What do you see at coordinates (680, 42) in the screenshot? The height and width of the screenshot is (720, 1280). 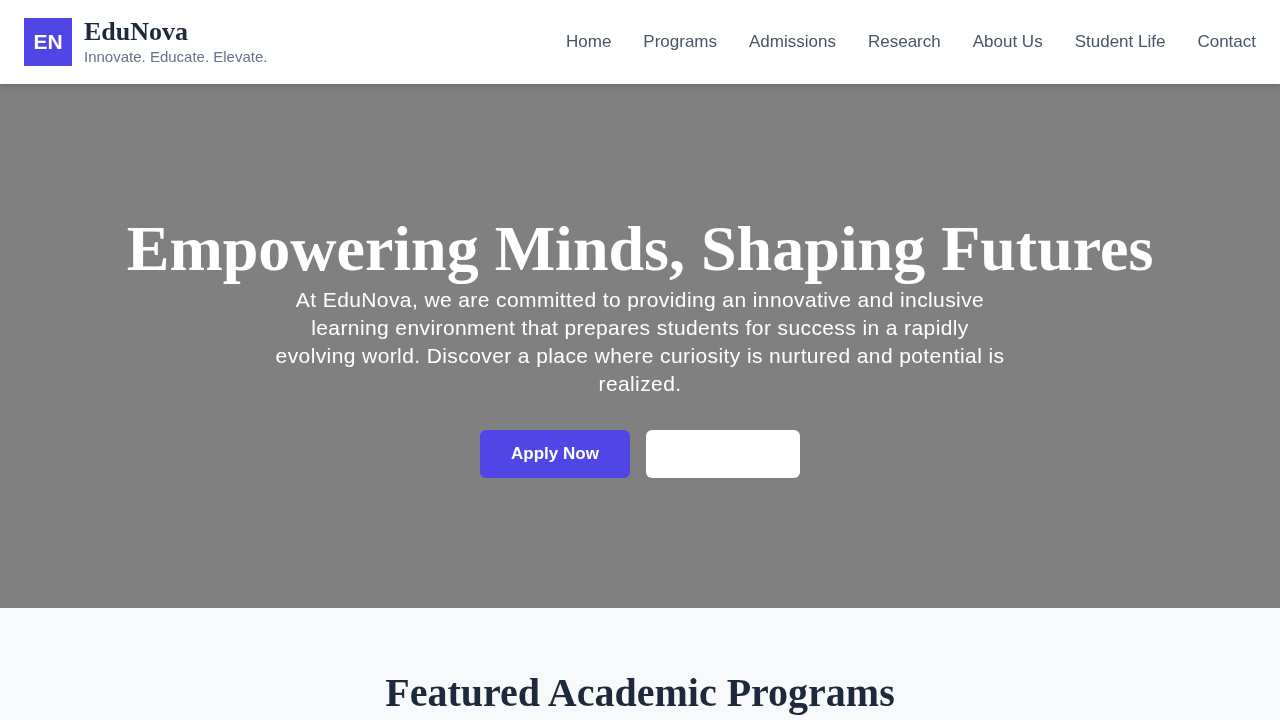 I see `nav-link: Programs` at bounding box center [680, 42].